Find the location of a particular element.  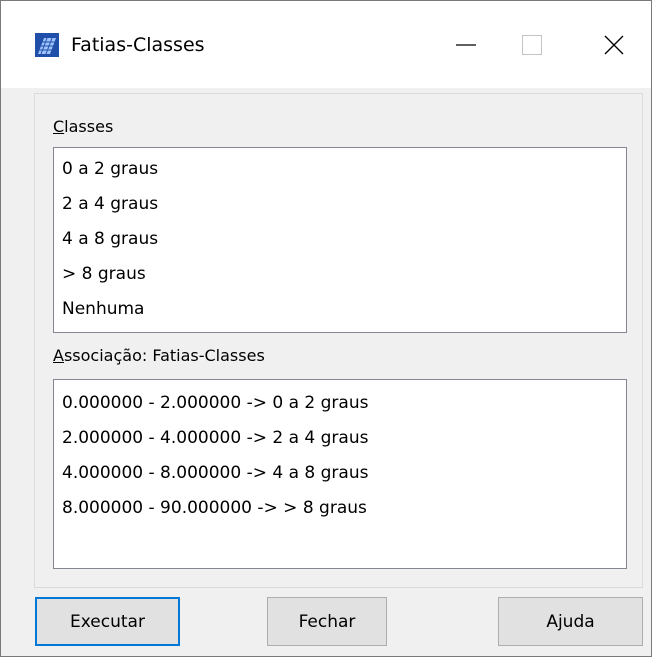

help-button: Ajuda is located at coordinates (570, 621).